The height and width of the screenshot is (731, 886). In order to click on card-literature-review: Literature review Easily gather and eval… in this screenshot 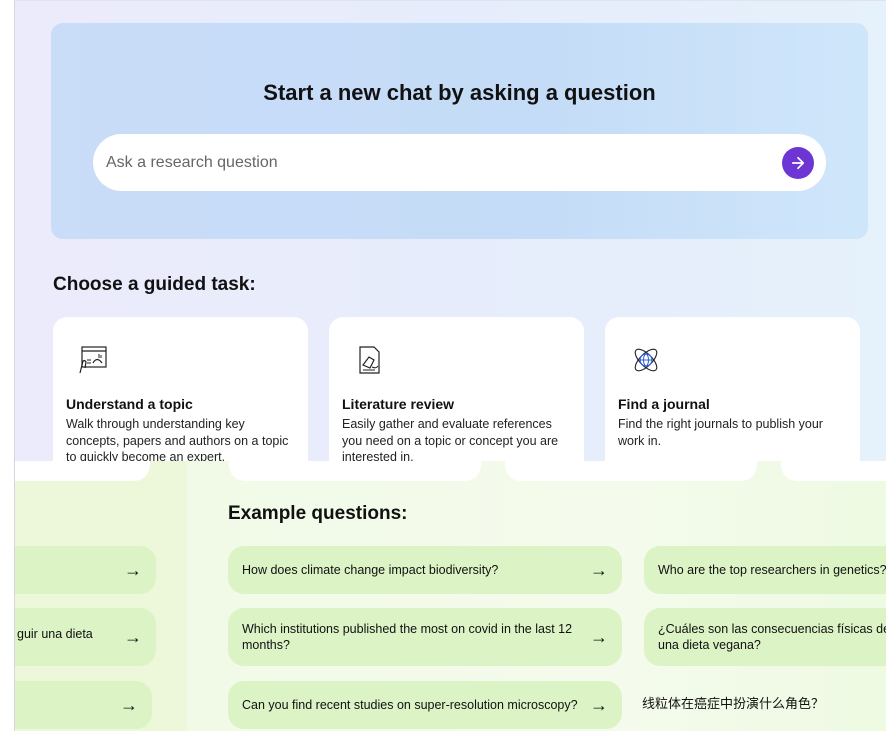, I will do `click(456, 397)`.